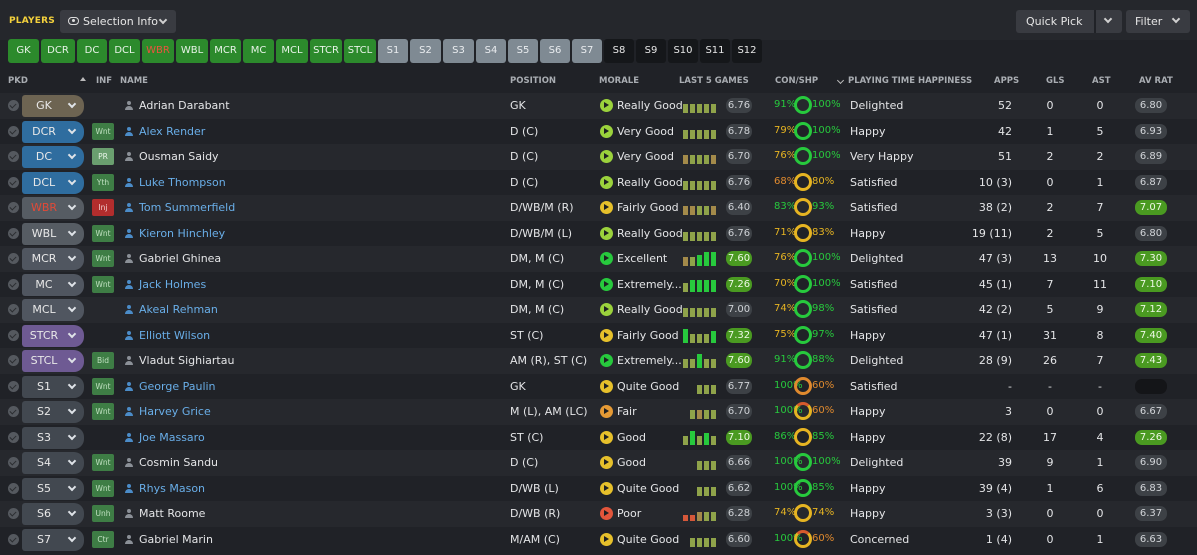 The width and height of the screenshot is (1197, 555). I want to click on player-name: Tom Summerfield, so click(187, 207).